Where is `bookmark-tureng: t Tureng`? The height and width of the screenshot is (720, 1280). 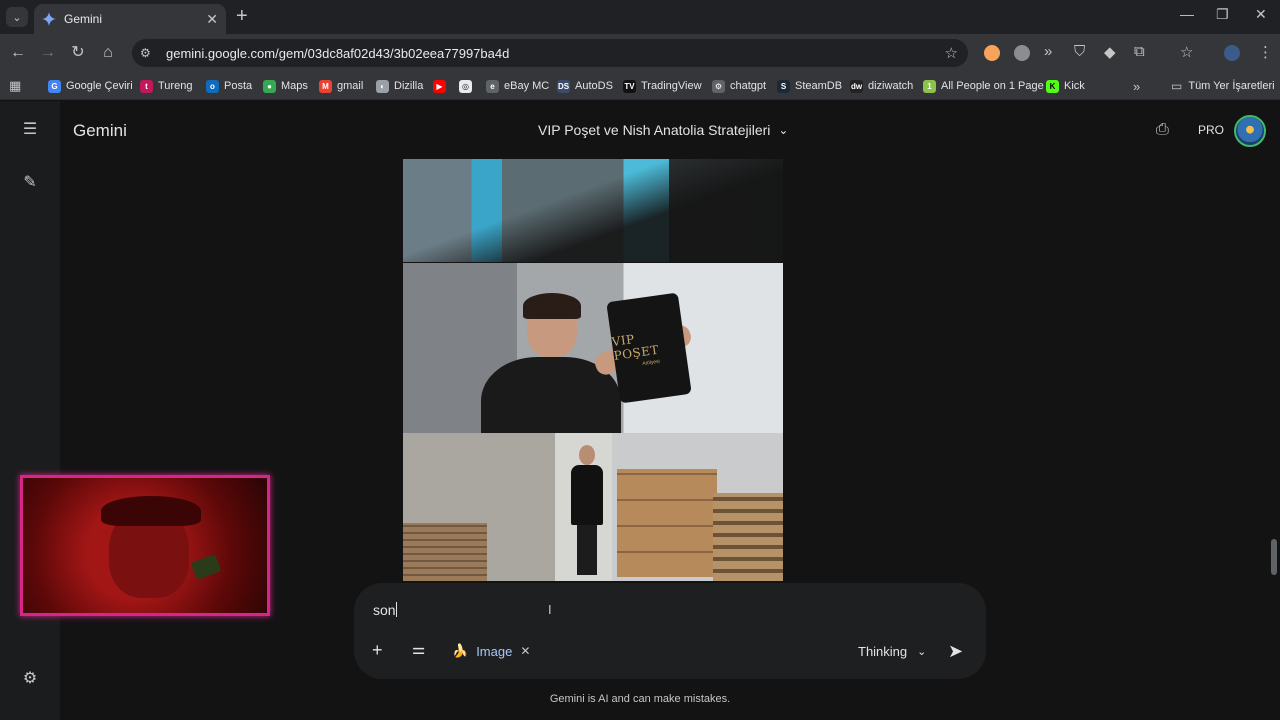 bookmark-tureng: t Tureng is located at coordinates (166, 86).